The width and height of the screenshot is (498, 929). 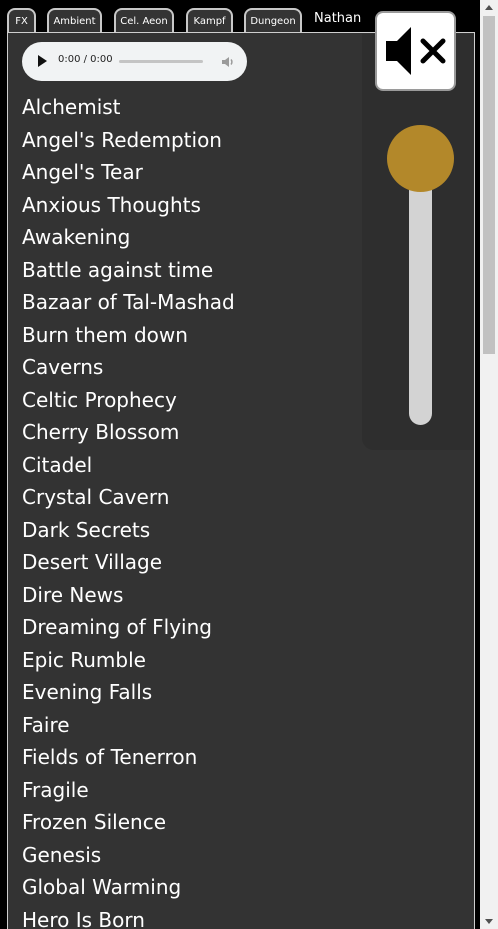 I want to click on track-item: Angel's Redemption, so click(x=192, y=141).